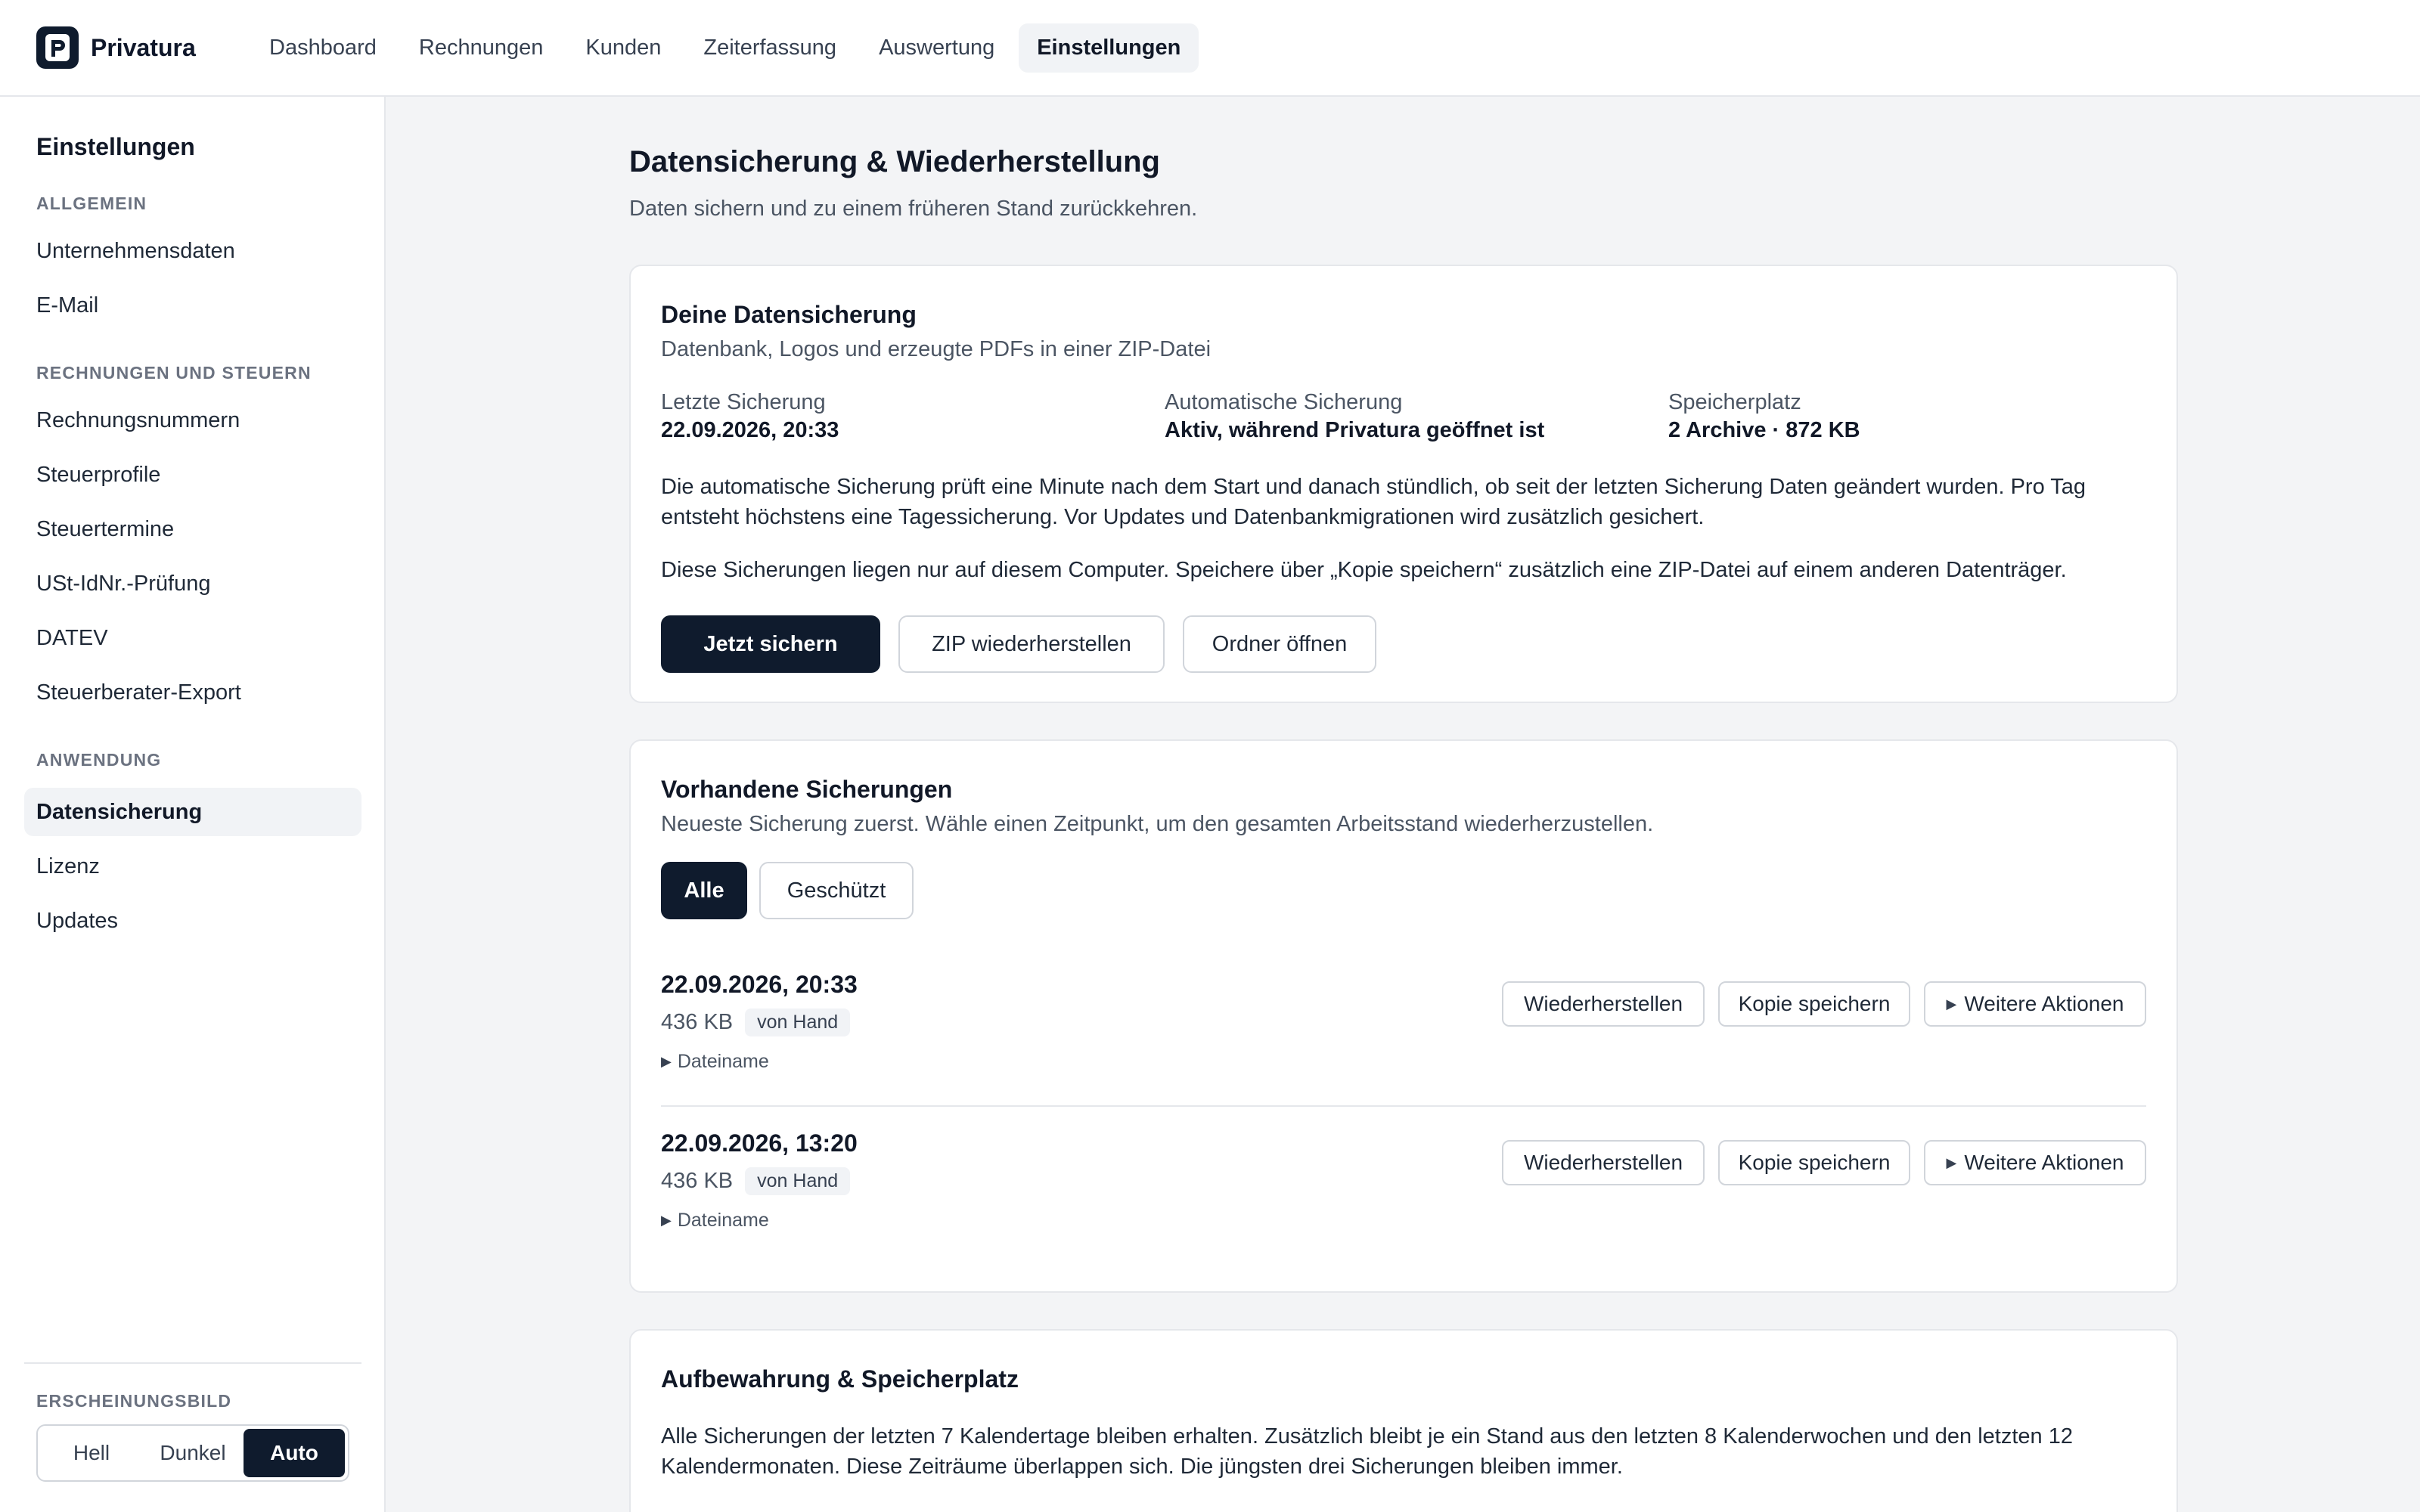 This screenshot has height=1512, width=2420. I want to click on backup-row-date: 22.09.2026, 13:20, so click(759, 1143).